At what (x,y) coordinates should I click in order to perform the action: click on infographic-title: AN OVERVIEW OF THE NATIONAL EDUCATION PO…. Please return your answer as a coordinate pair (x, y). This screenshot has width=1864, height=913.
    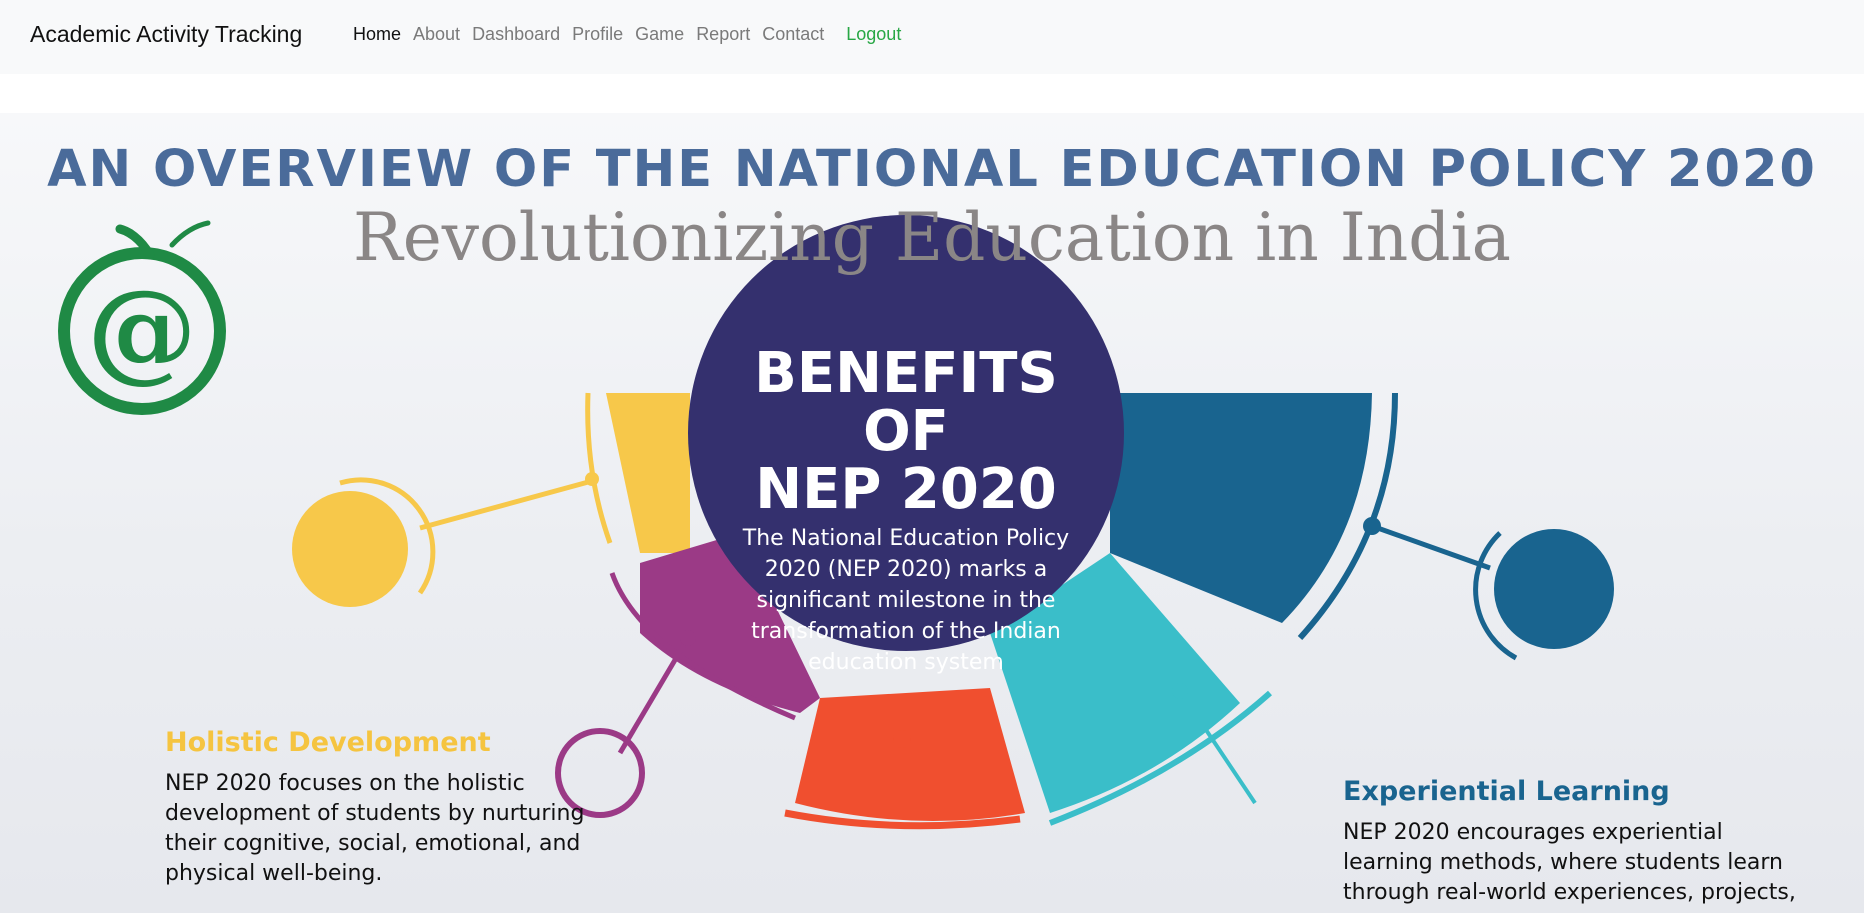
    Looking at the image, I should click on (932, 169).